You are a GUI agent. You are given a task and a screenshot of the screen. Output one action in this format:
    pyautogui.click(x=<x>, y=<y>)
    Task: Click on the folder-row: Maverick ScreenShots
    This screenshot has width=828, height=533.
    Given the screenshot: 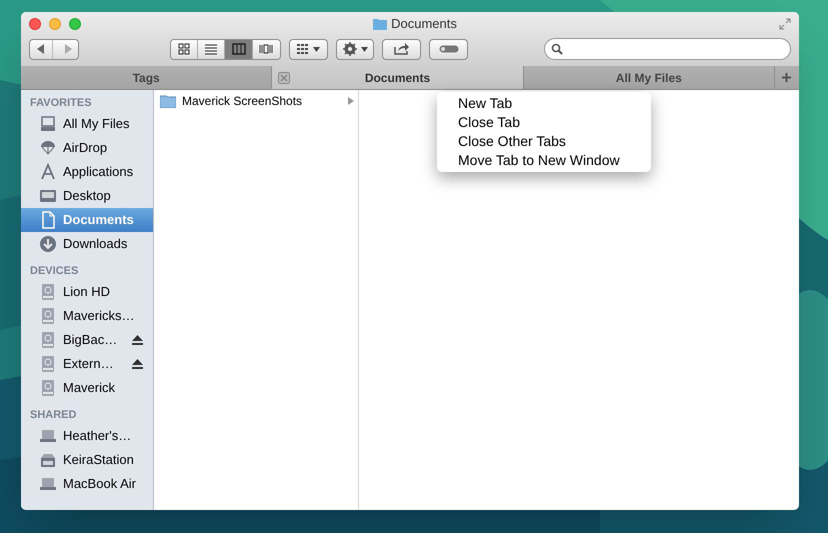 What is the action you would take?
    pyautogui.click(x=256, y=101)
    